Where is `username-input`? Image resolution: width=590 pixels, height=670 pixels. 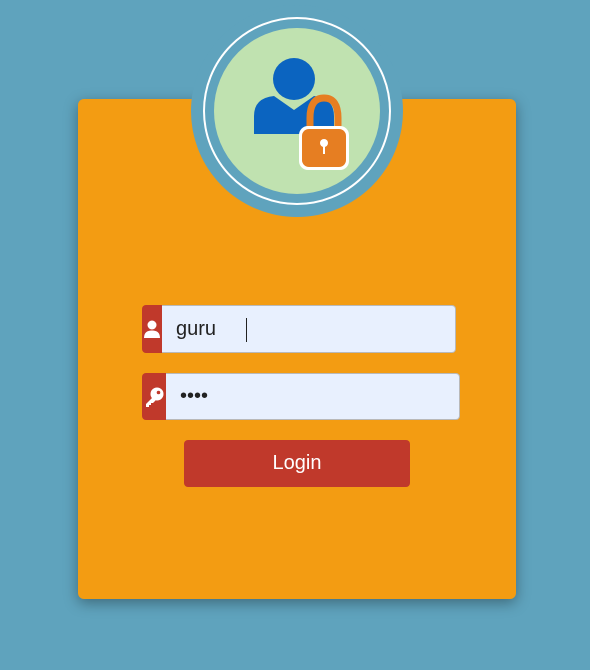 username-input is located at coordinates (309, 329).